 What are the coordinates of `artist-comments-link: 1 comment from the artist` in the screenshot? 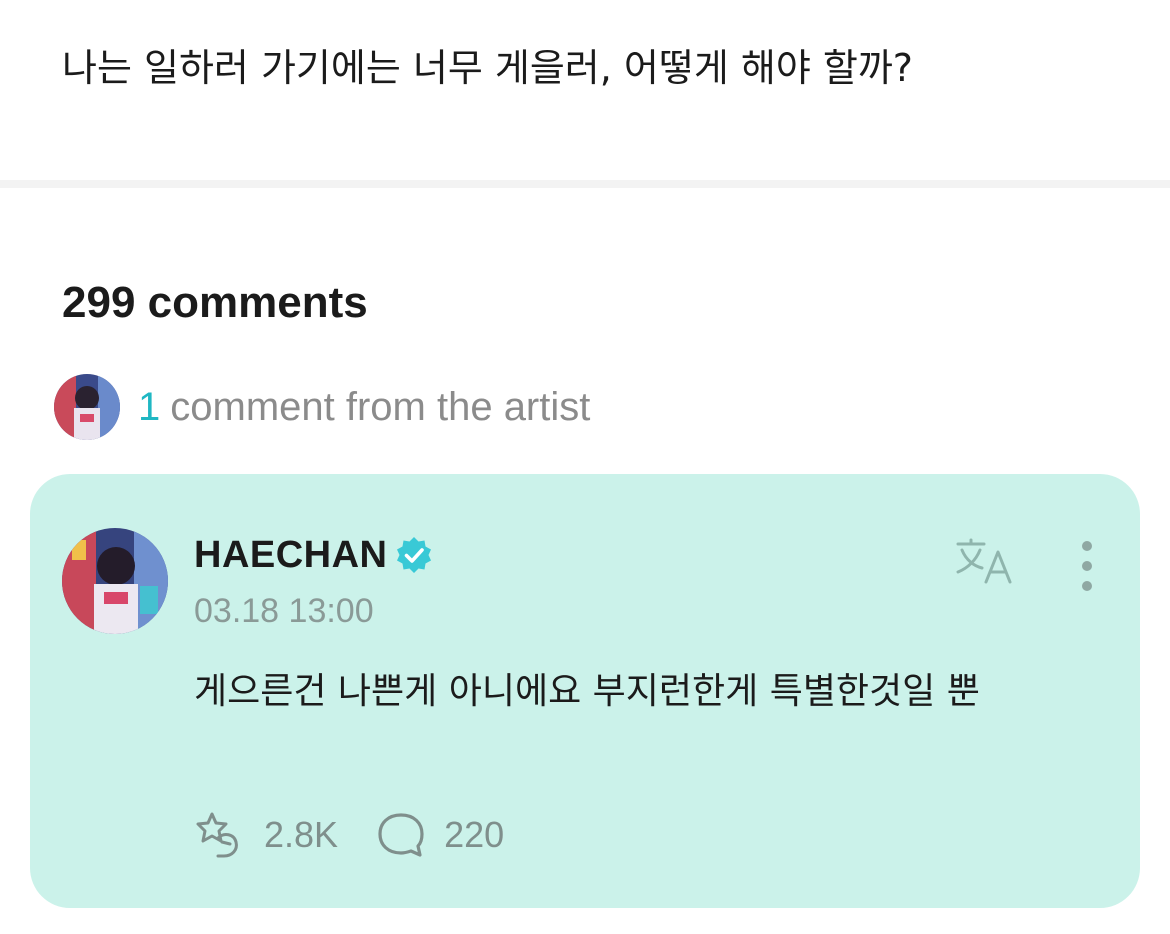 It's located at (322, 407).